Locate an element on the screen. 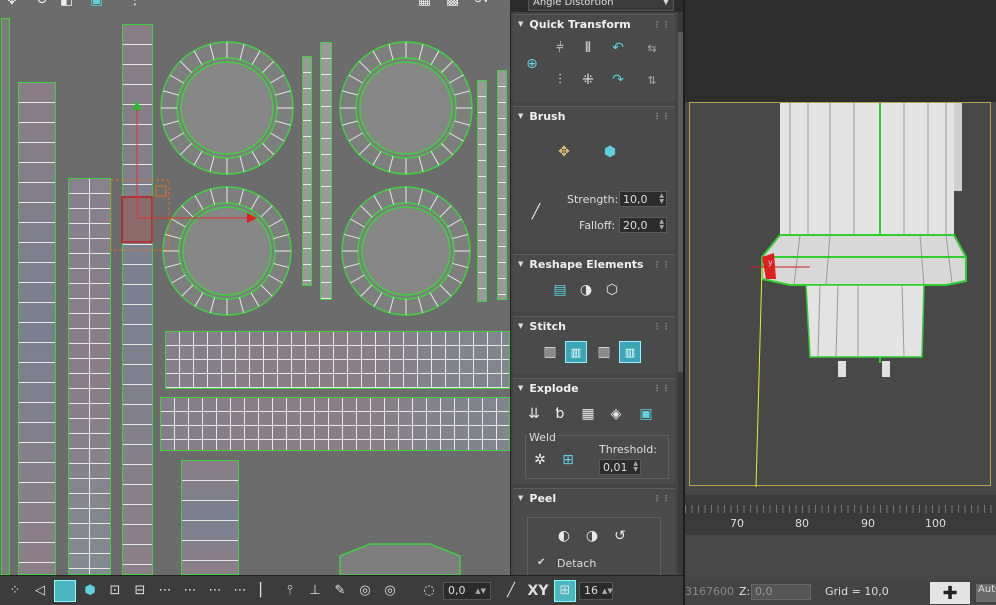 The height and width of the screenshot is (605, 996). z-coordinate-field: 0,0 is located at coordinates (781, 592).